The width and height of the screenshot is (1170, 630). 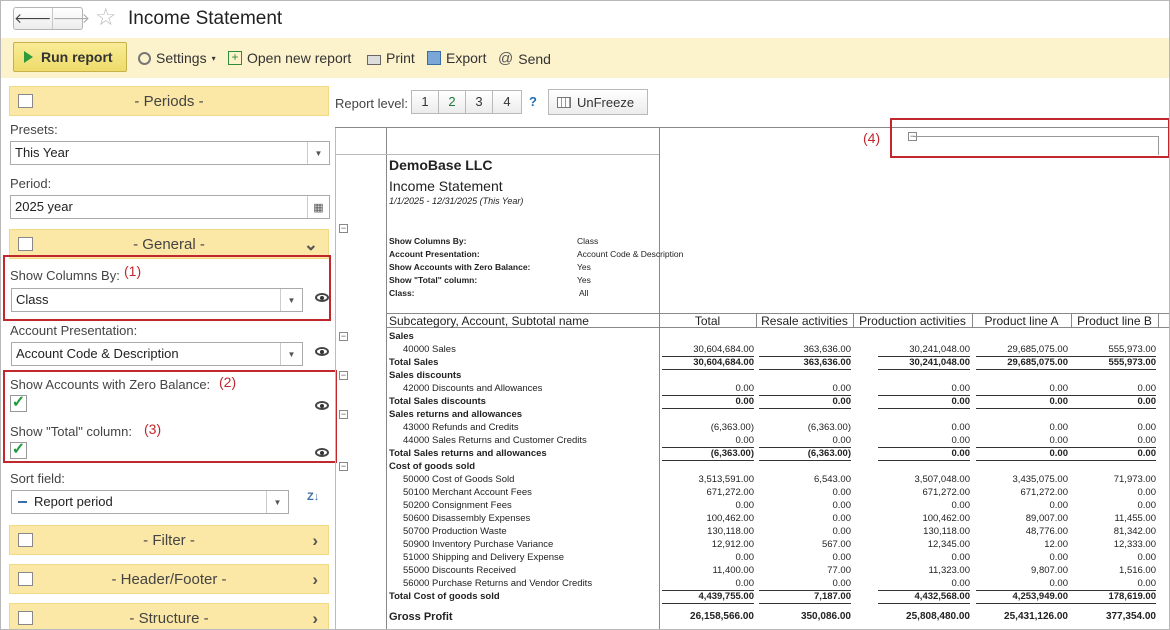 I want to click on report-row-label: Sales discounts, so click(x=425, y=375).